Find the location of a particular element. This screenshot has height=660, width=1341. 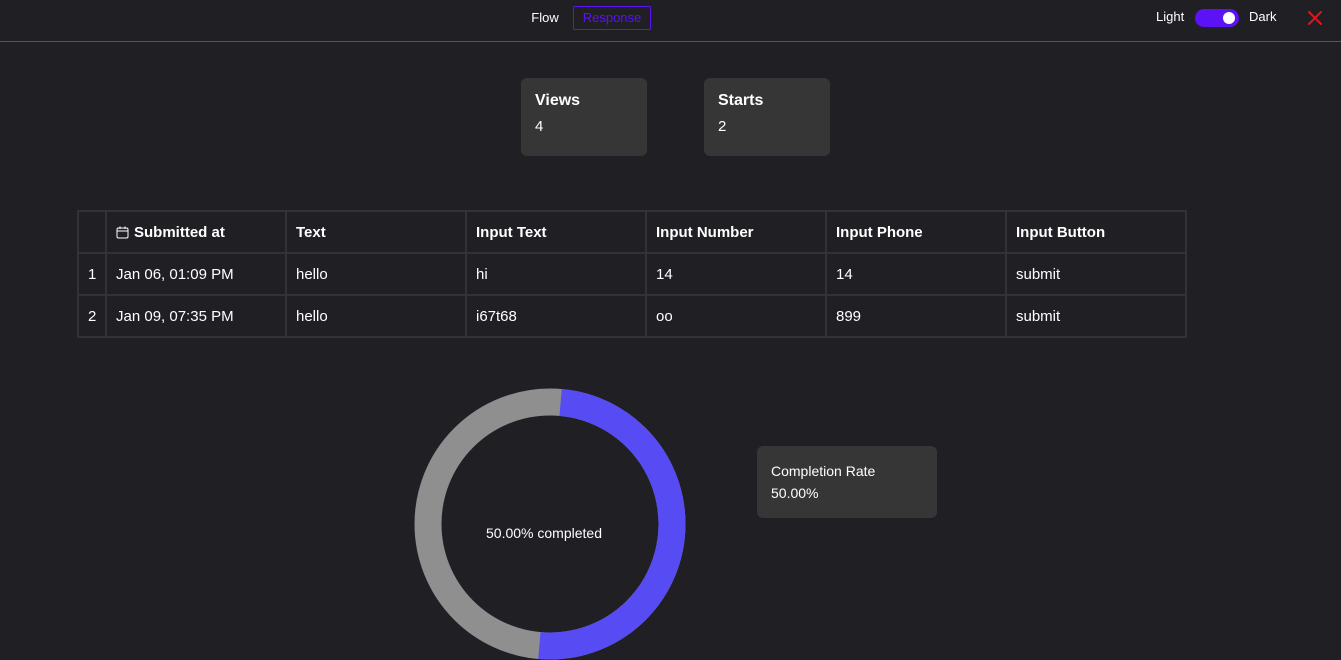

column-header-text: Text is located at coordinates (376, 232).